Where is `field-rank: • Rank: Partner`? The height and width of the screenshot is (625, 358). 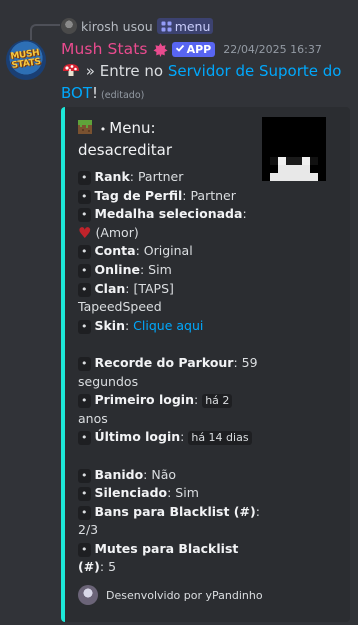
field-rank: • Rank: Partner is located at coordinates (169, 177).